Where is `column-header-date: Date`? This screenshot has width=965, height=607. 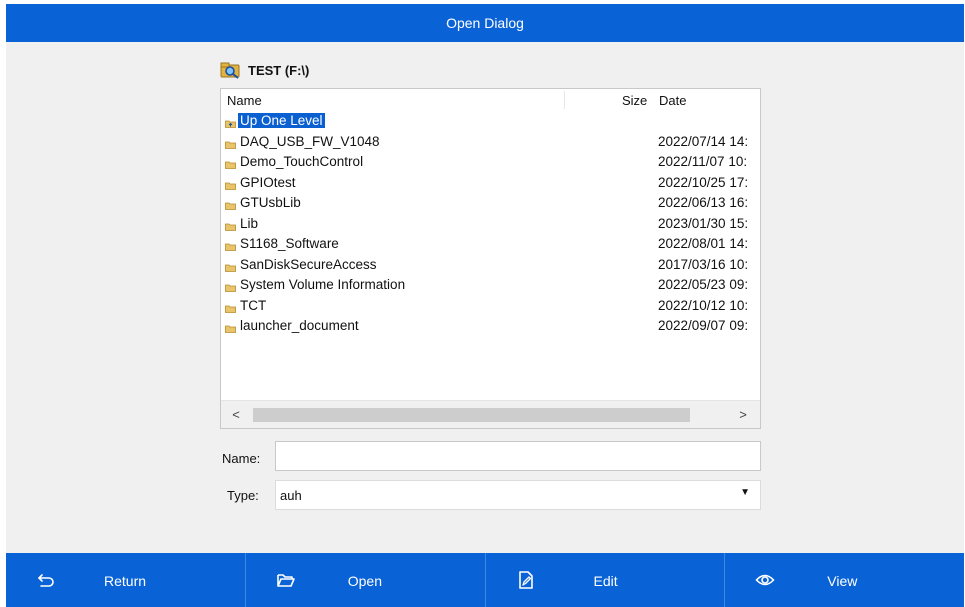 column-header-date: Date is located at coordinates (672, 100).